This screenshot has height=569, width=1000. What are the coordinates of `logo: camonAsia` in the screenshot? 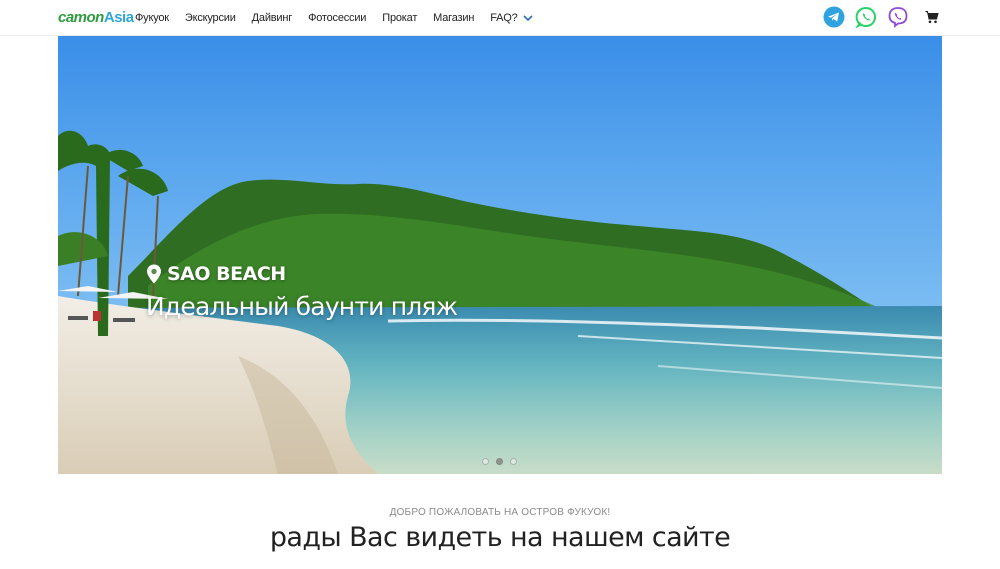 It's located at (96, 18).